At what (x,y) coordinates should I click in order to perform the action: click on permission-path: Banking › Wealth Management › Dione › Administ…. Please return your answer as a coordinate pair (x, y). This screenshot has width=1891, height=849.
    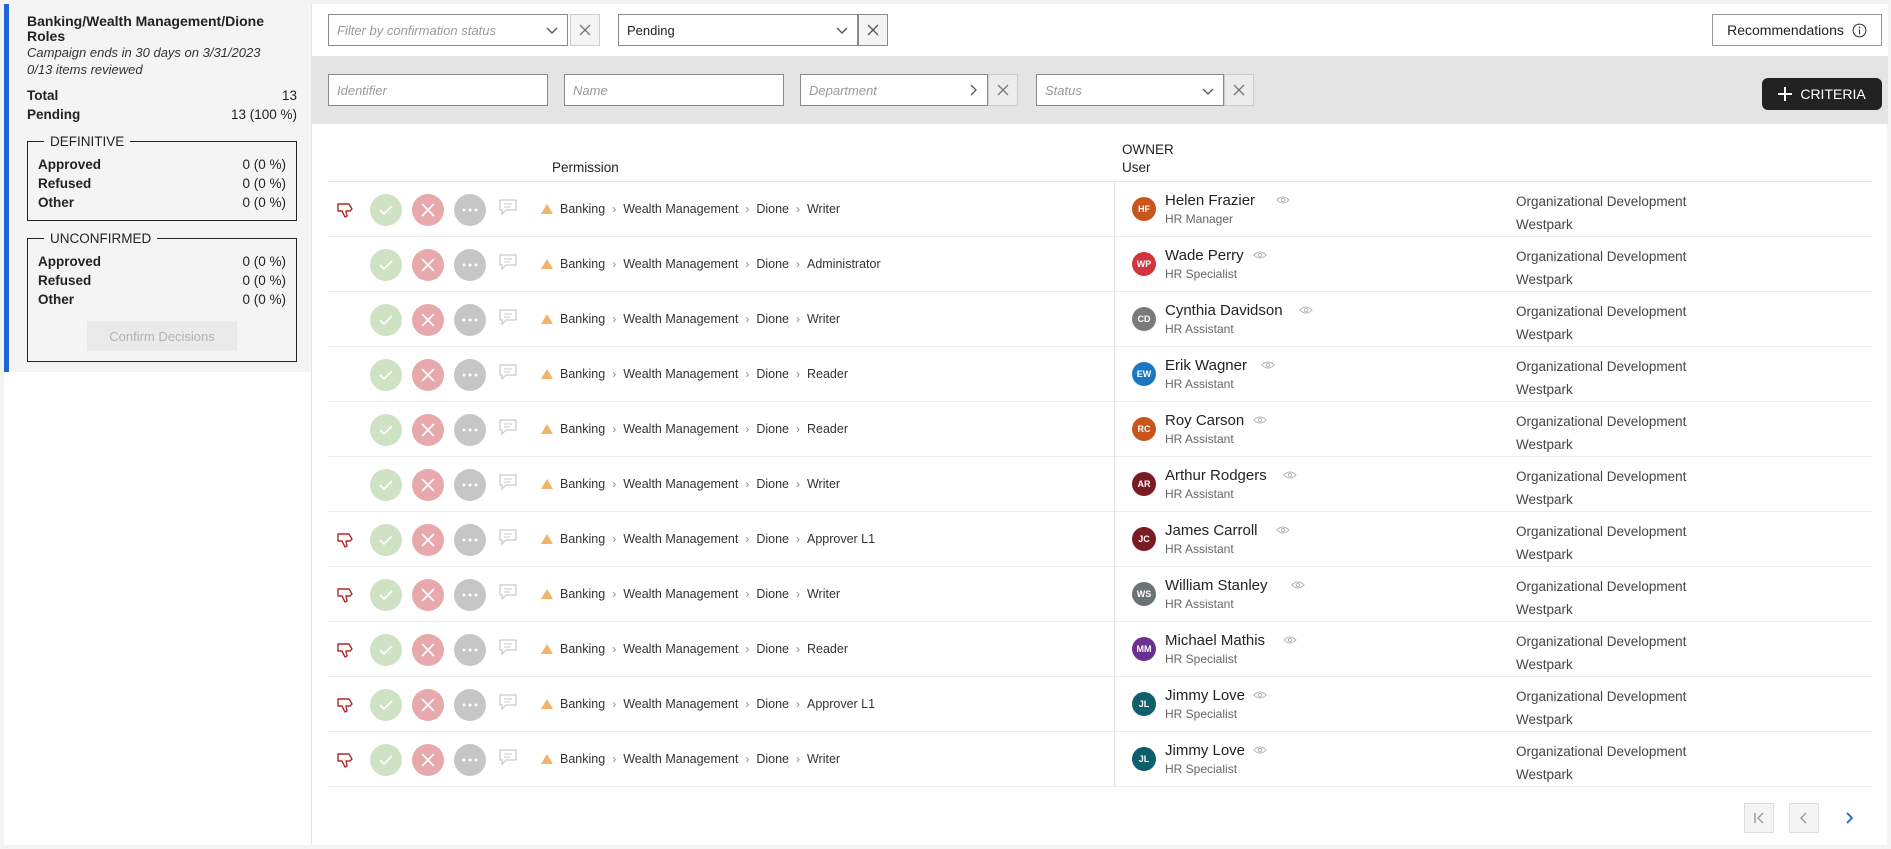
    Looking at the image, I should click on (720, 264).